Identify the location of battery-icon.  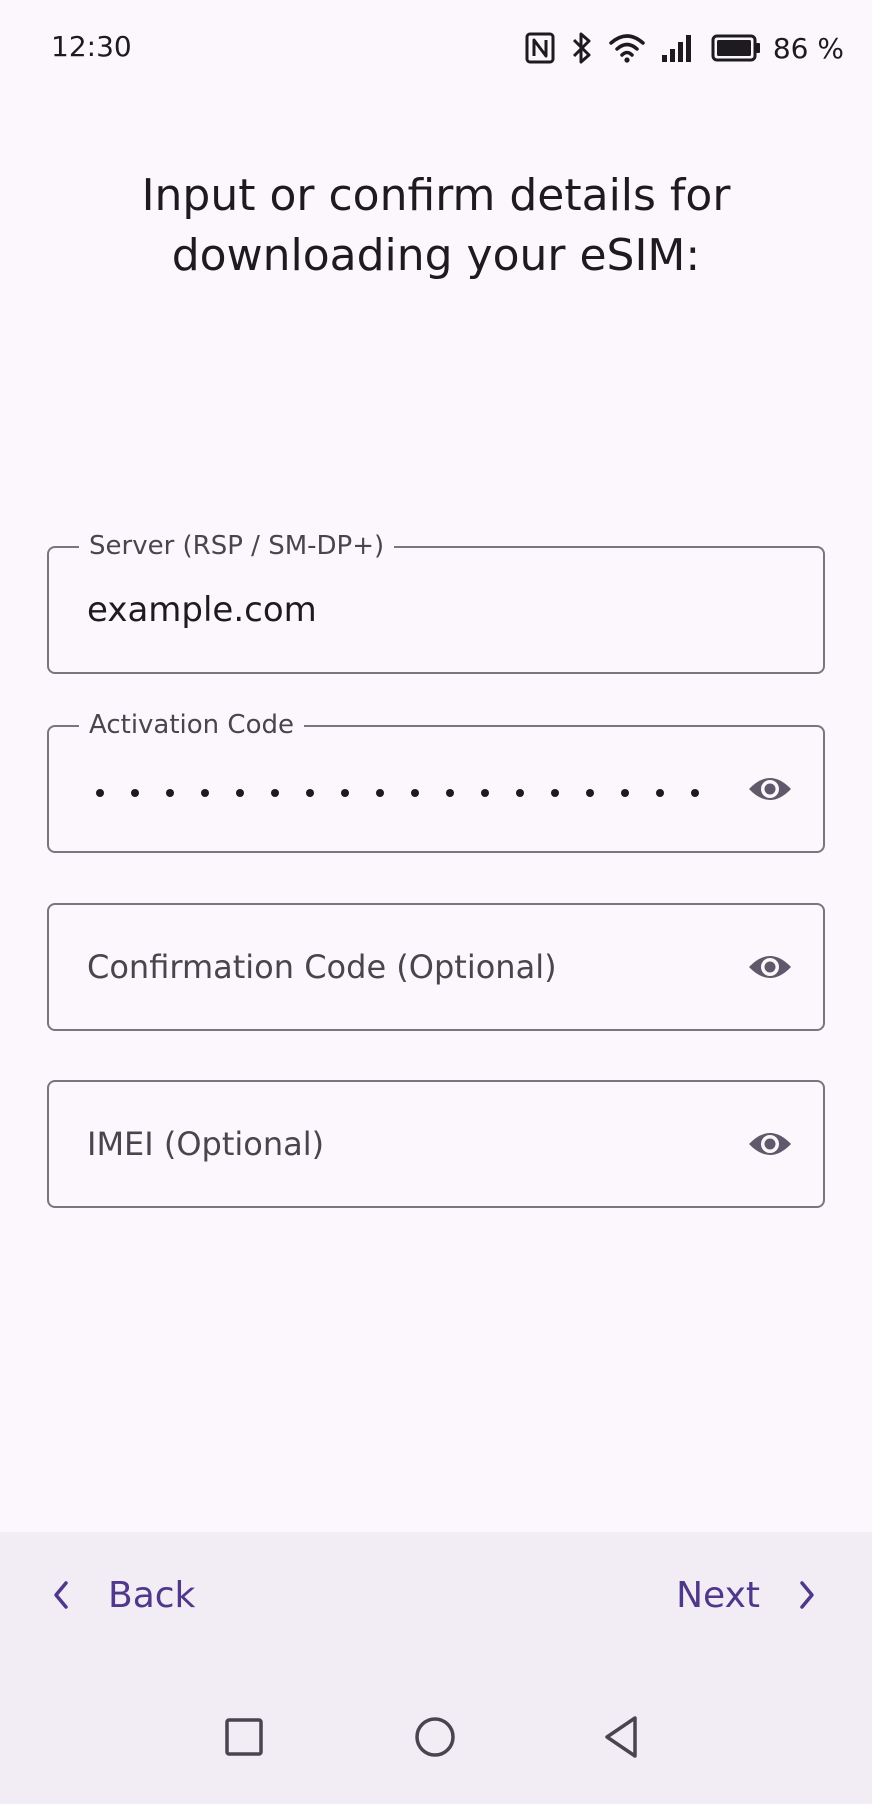
(735, 48).